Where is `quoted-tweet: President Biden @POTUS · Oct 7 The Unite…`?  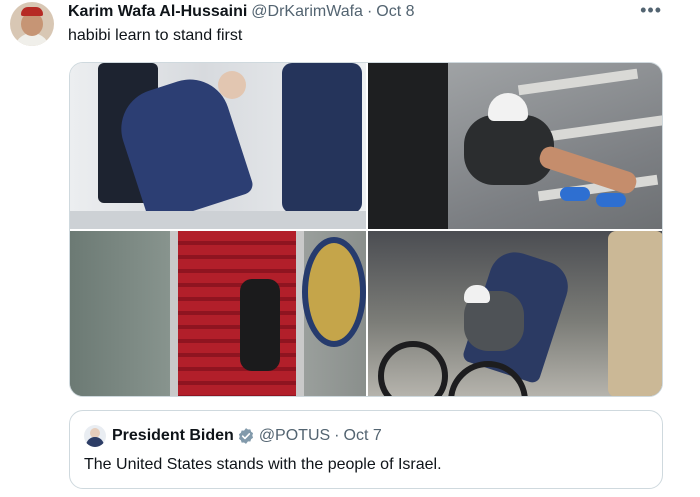 quoted-tweet: President Biden @POTUS · Oct 7 The Unite… is located at coordinates (366, 449).